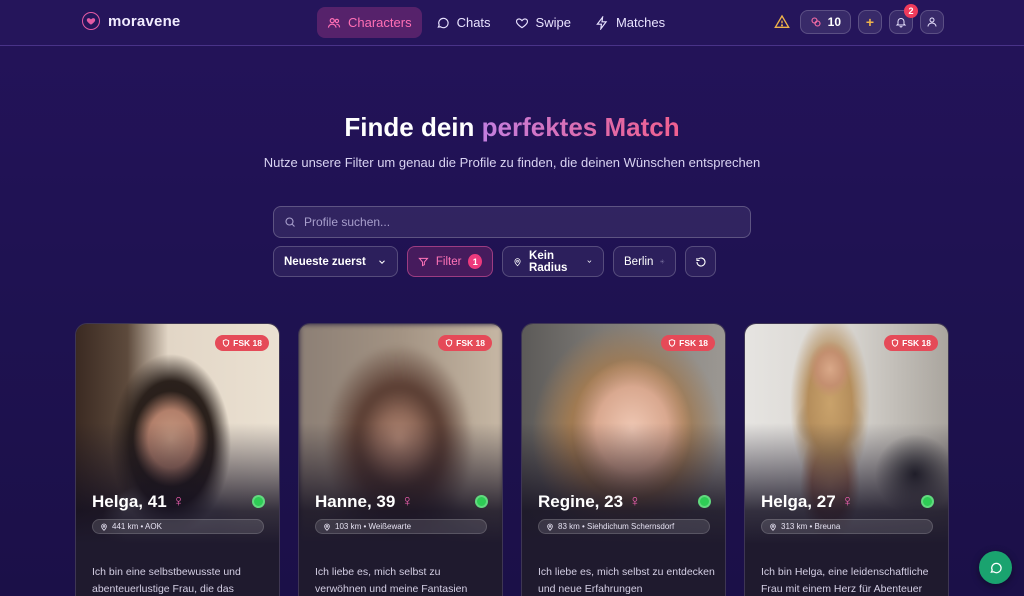  Describe the element at coordinates (901, 23) in the screenshot. I see `bell-icon` at that location.